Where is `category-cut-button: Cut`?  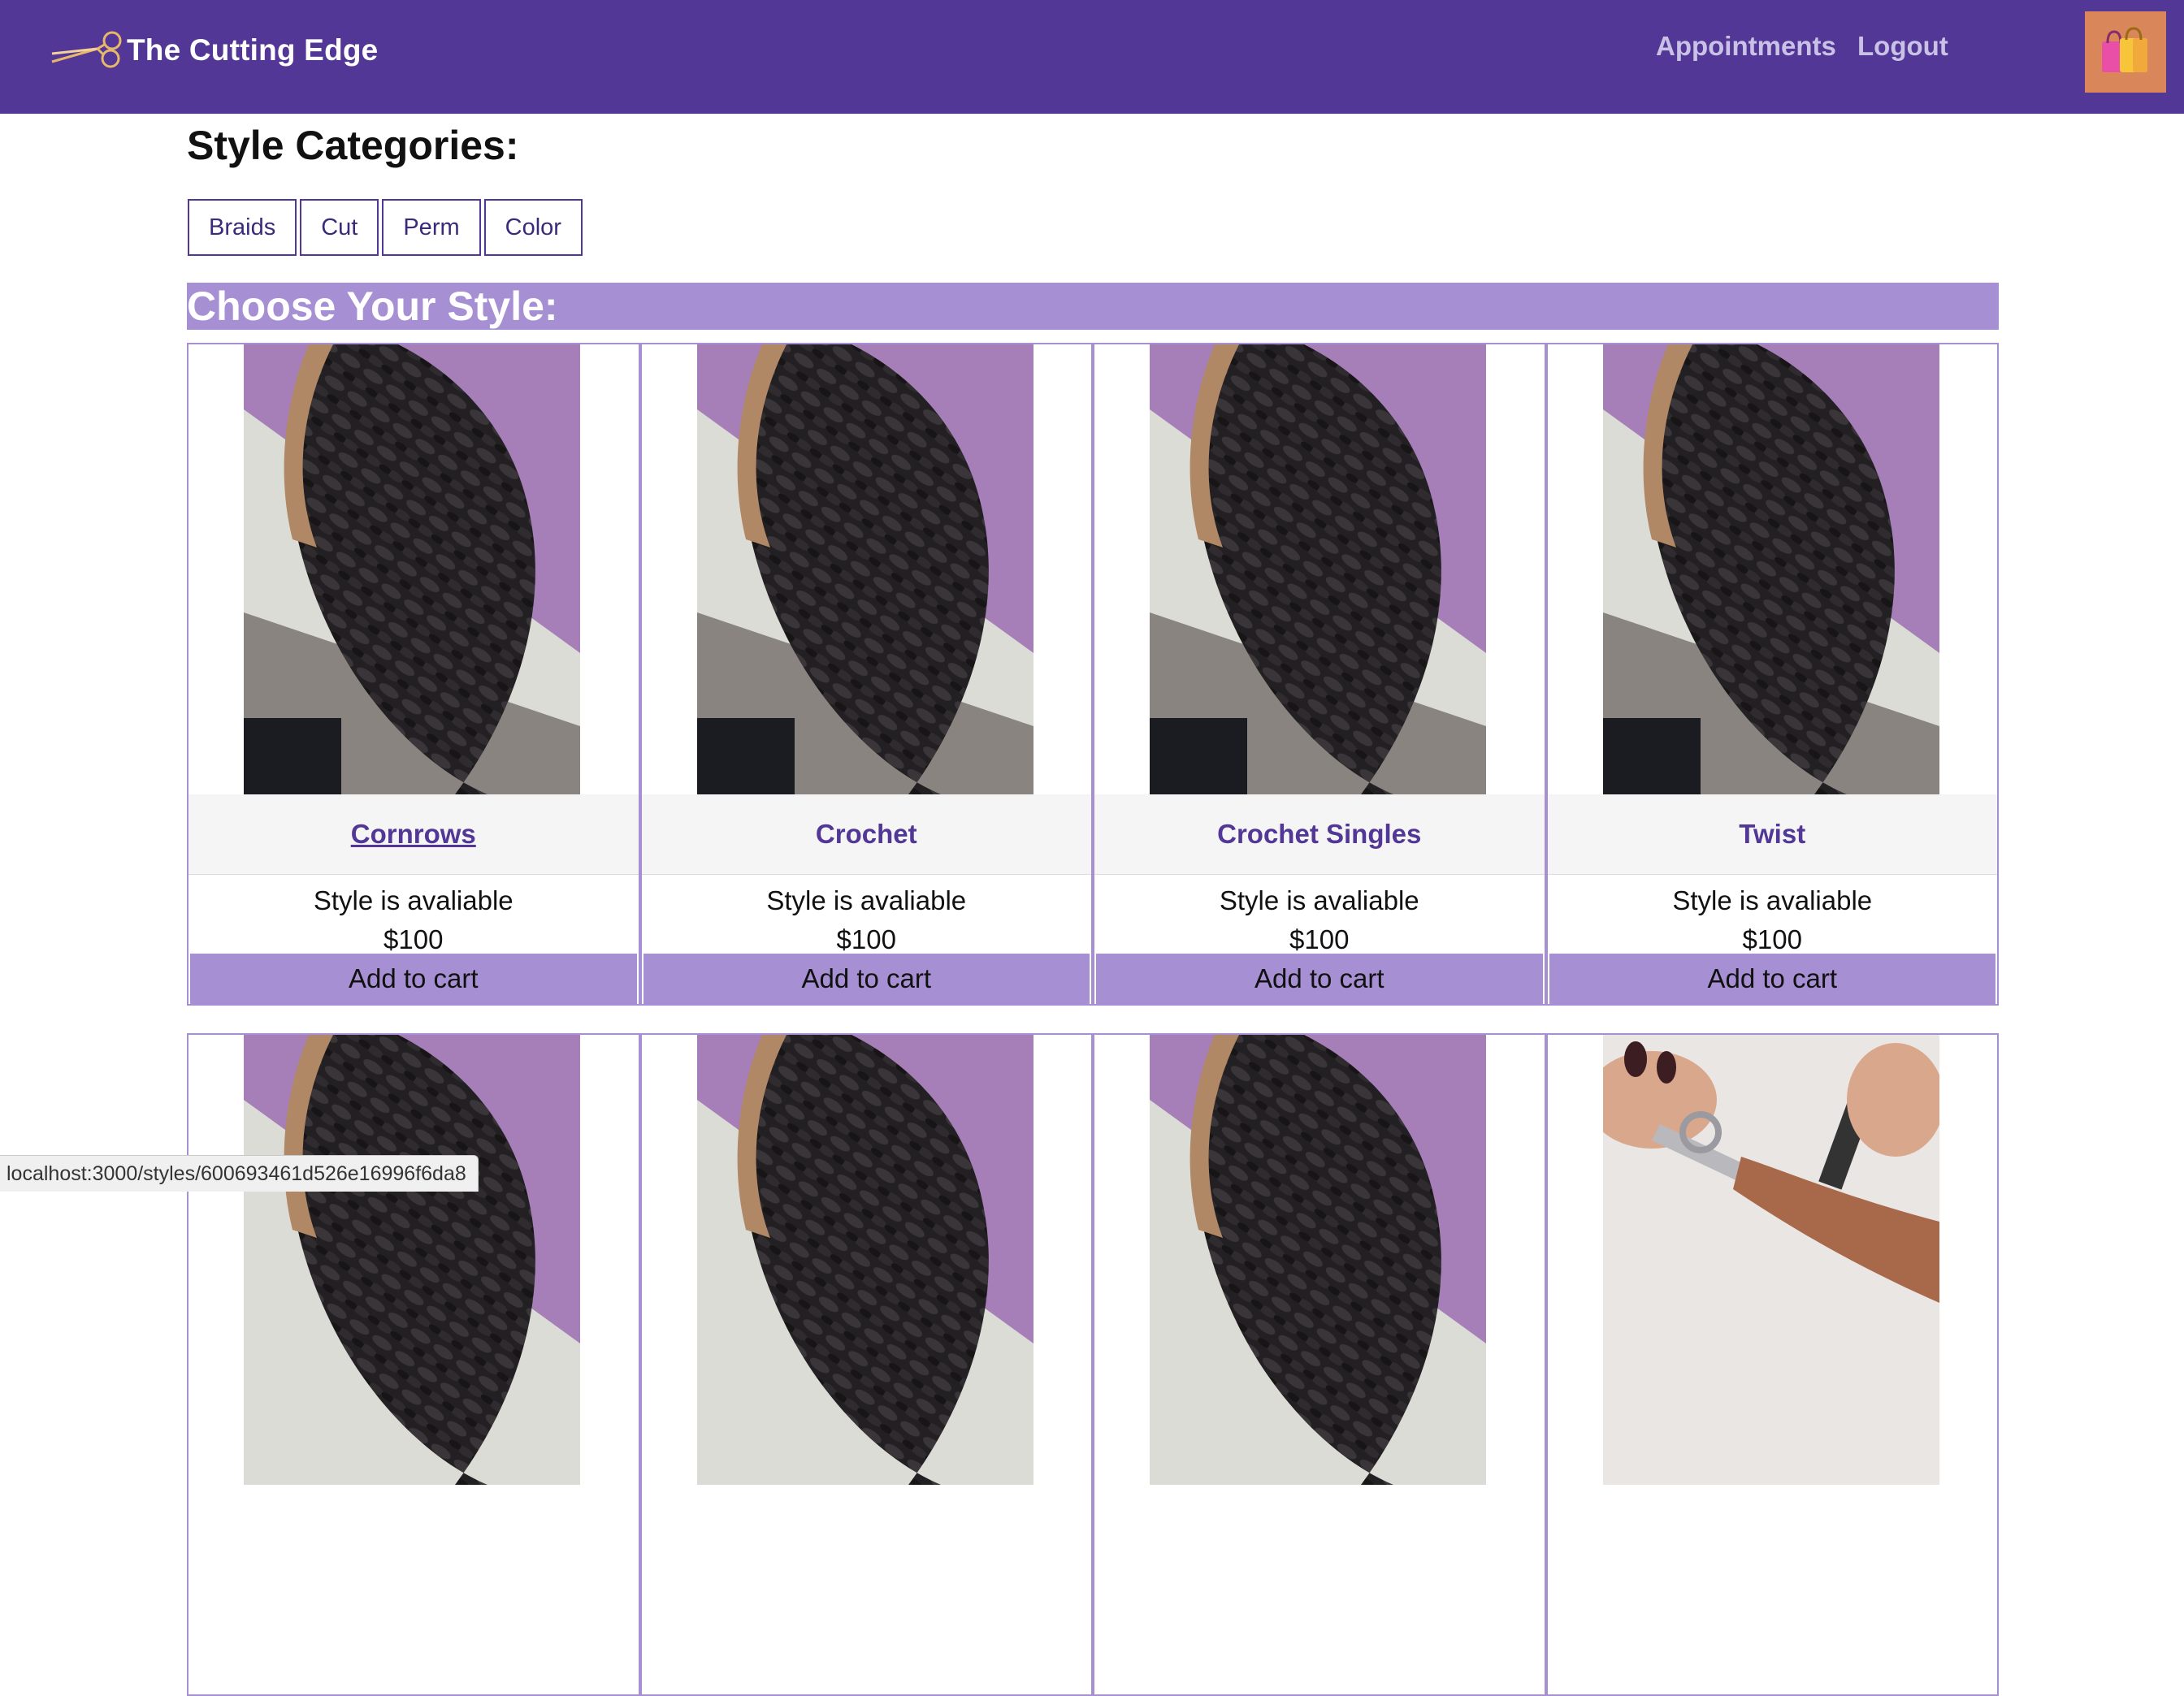 category-cut-button: Cut is located at coordinates (339, 227).